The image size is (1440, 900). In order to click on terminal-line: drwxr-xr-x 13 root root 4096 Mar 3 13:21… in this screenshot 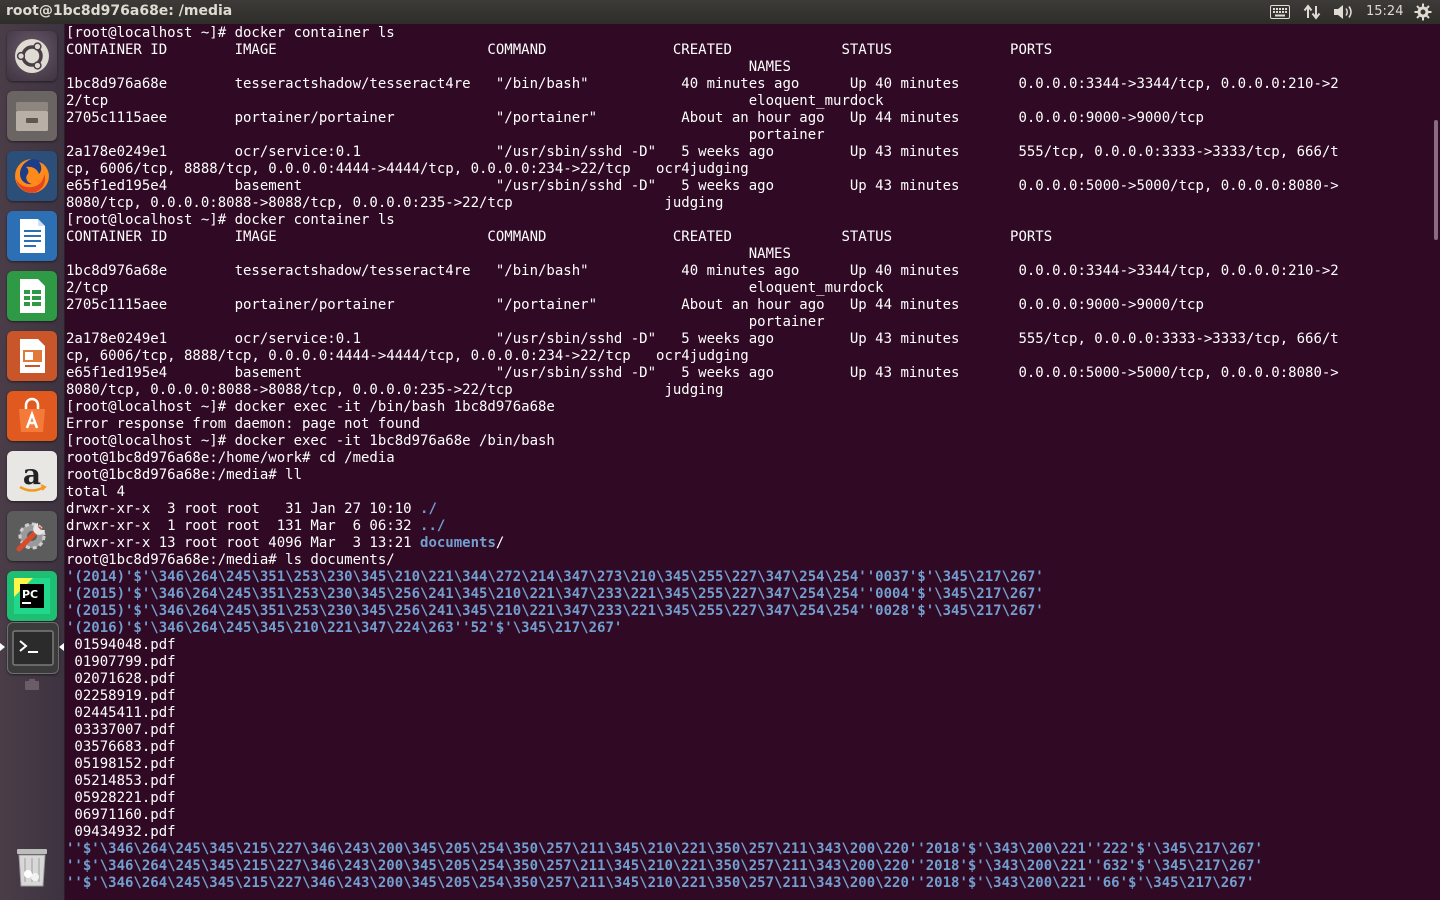, I will do `click(749, 543)`.